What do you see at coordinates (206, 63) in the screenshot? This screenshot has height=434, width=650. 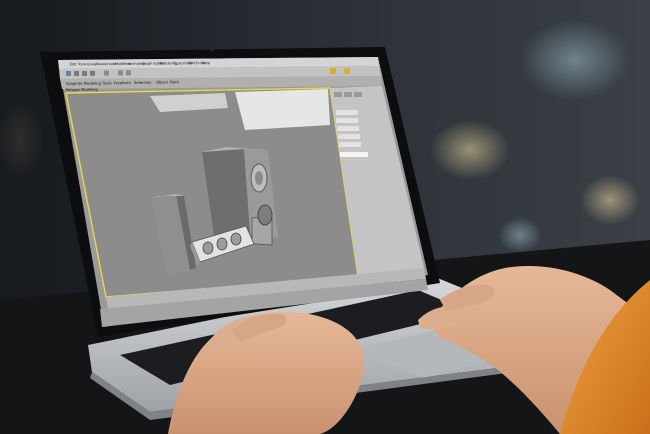 I see `menu-item-help: Help` at bounding box center [206, 63].